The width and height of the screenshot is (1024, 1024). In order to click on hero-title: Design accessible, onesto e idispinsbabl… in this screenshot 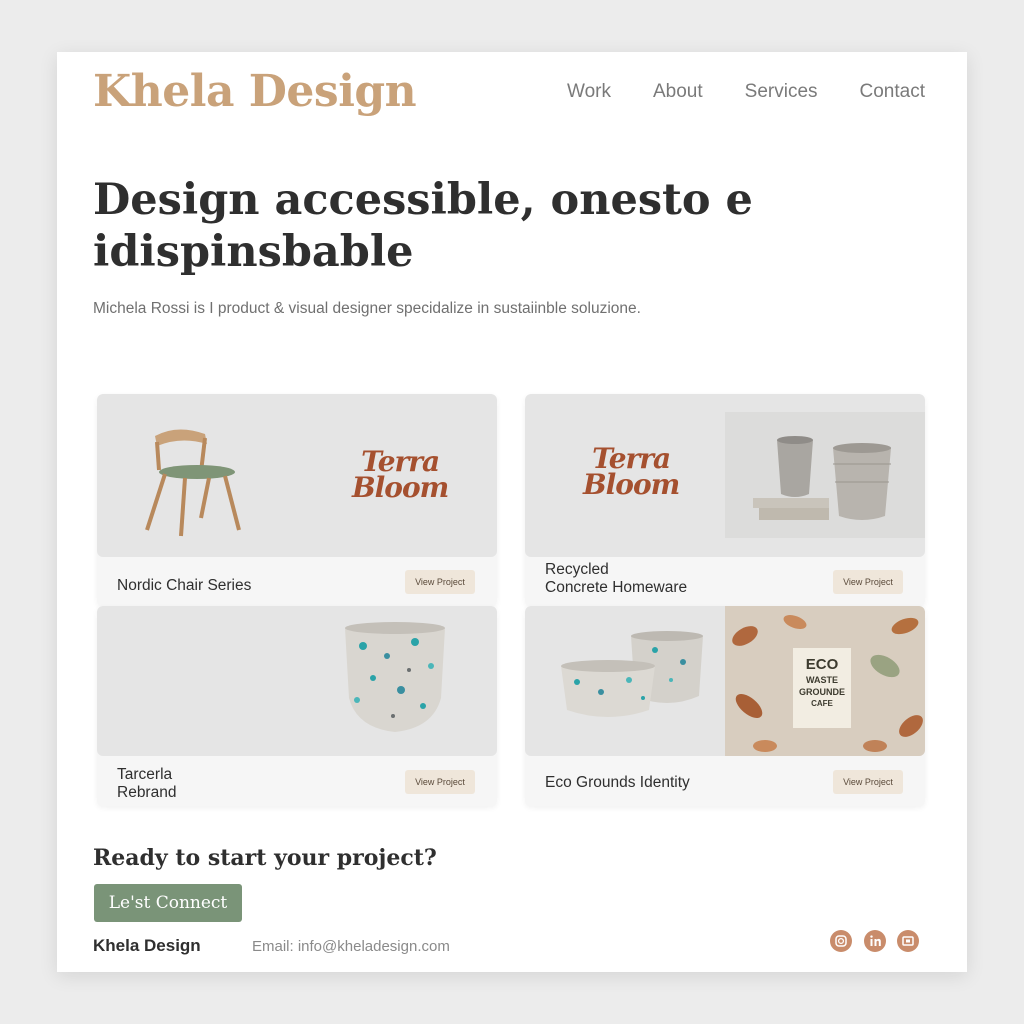, I will do `click(453, 226)`.